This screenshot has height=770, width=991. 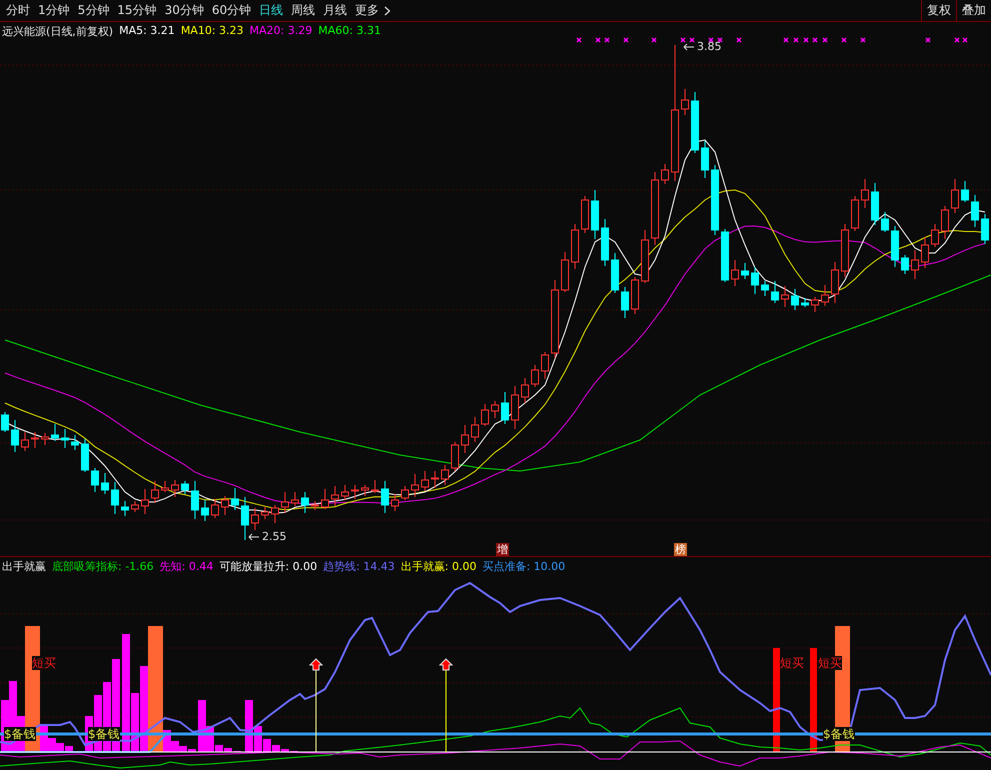 What do you see at coordinates (938, 10) in the screenshot?
I see `toolbar-button: 复权` at bounding box center [938, 10].